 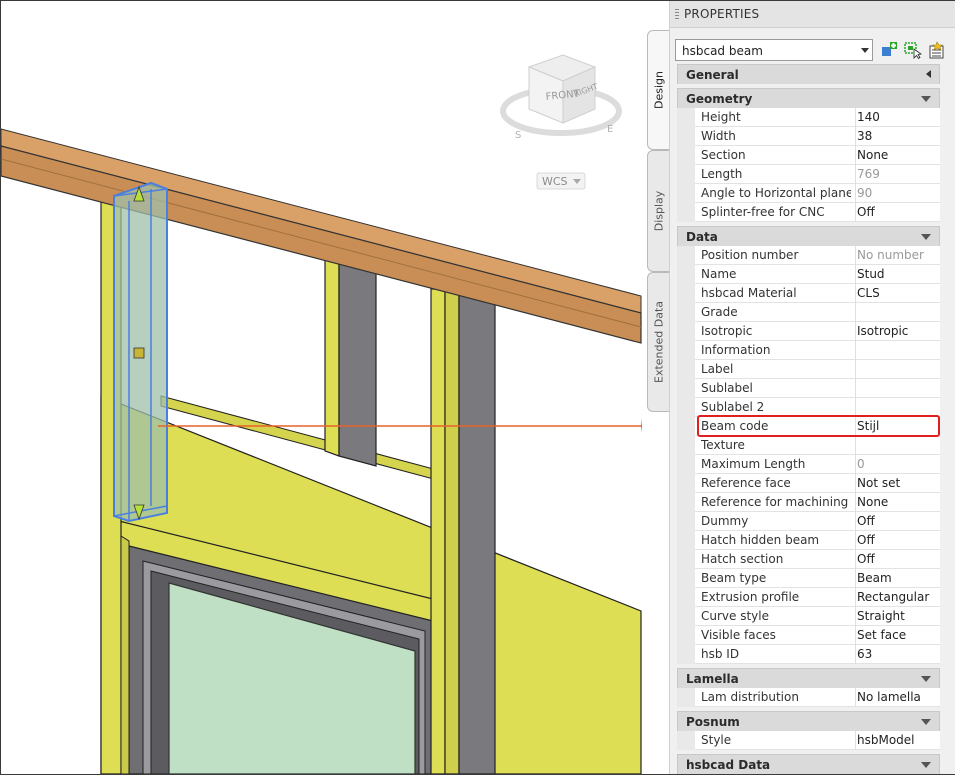 I want to click on property-name: Extrusion profile, so click(x=750, y=597).